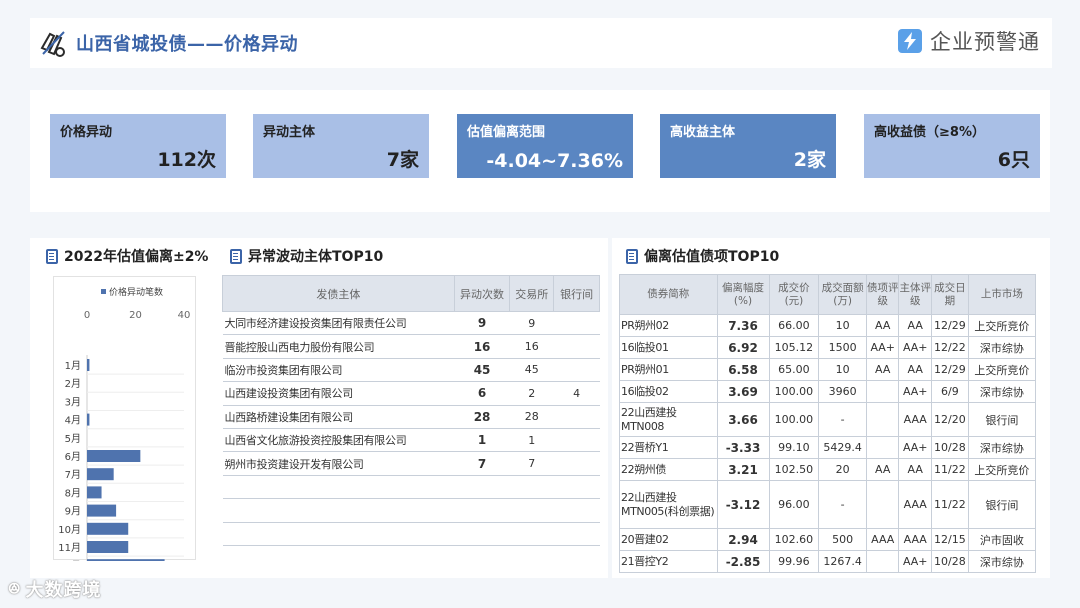 Image resolution: width=1080 pixels, height=608 pixels. Describe the element at coordinates (668, 539) in the screenshot. I see `bond-code-cell: 20晋建02` at that location.